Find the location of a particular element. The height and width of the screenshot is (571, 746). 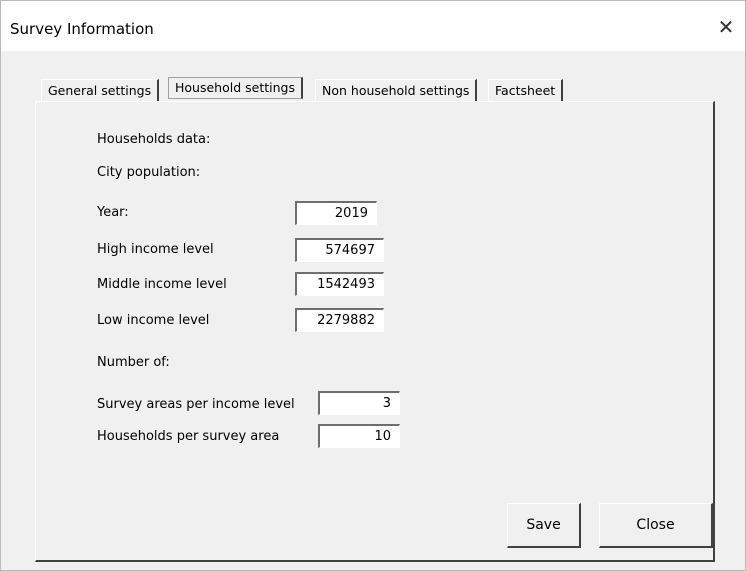

year-label: Year: is located at coordinates (113, 212).